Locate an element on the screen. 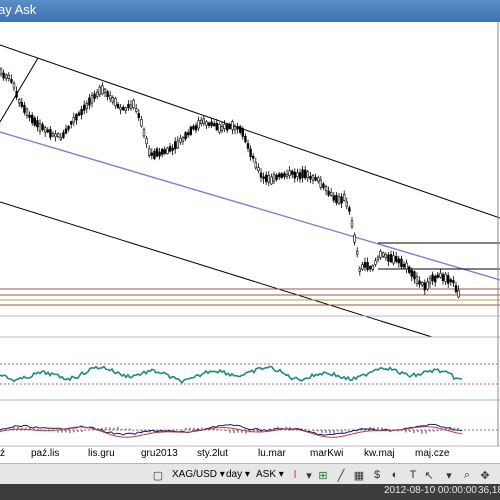 Image resolution: width=500 pixels, height=500 pixels. time-axis-label: marKwi is located at coordinates (327, 453).